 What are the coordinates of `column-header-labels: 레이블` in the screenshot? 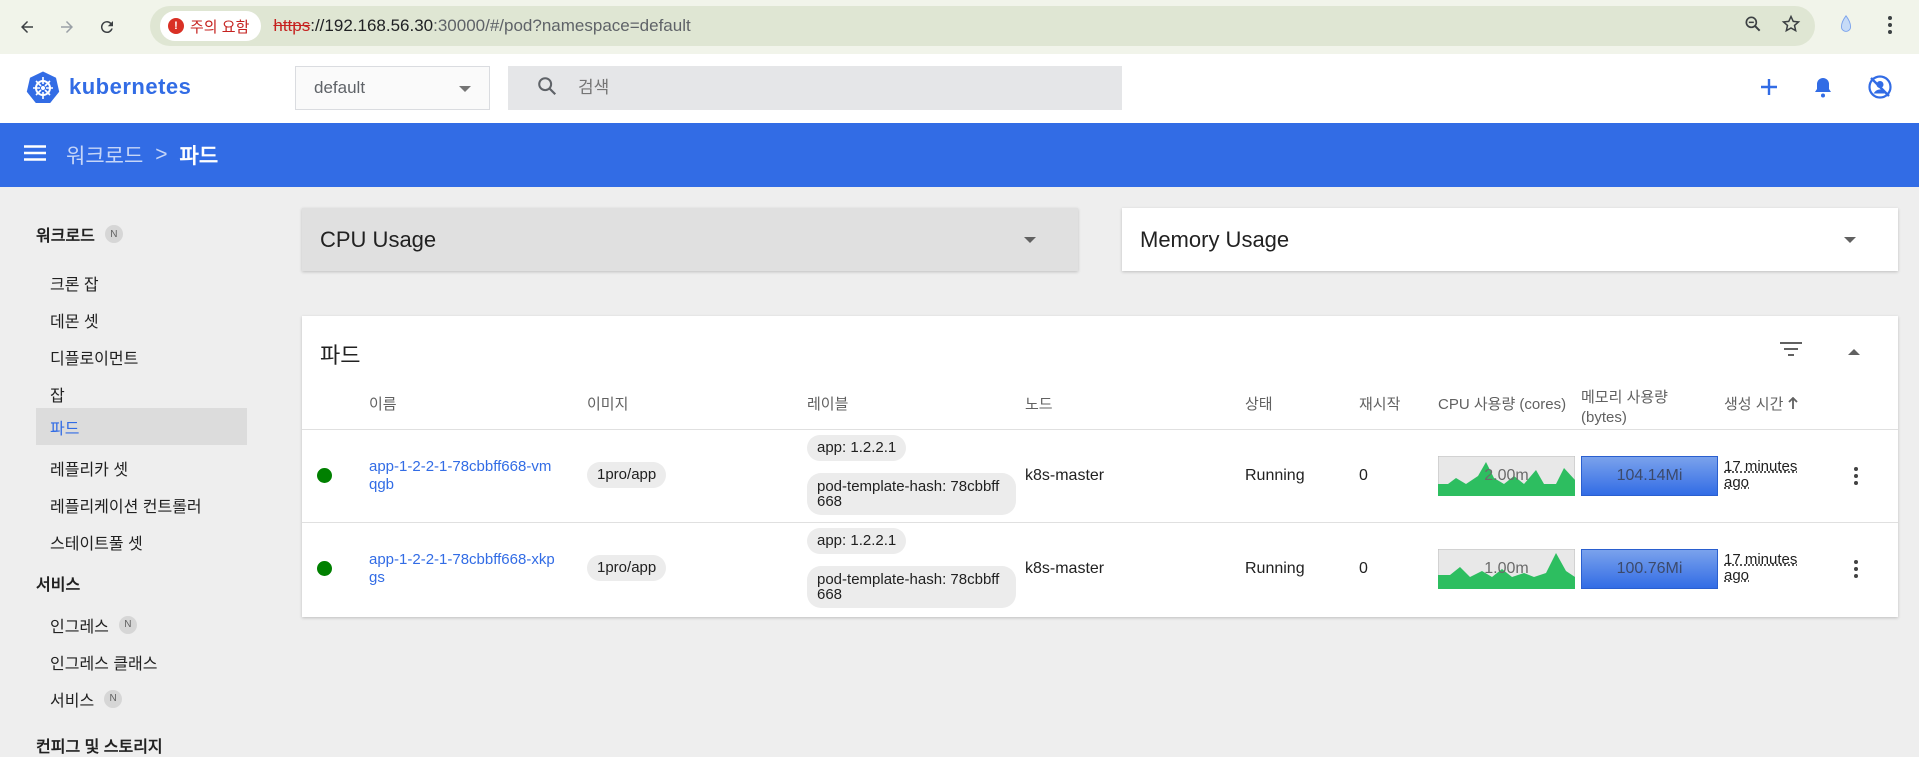 It's located at (828, 404).